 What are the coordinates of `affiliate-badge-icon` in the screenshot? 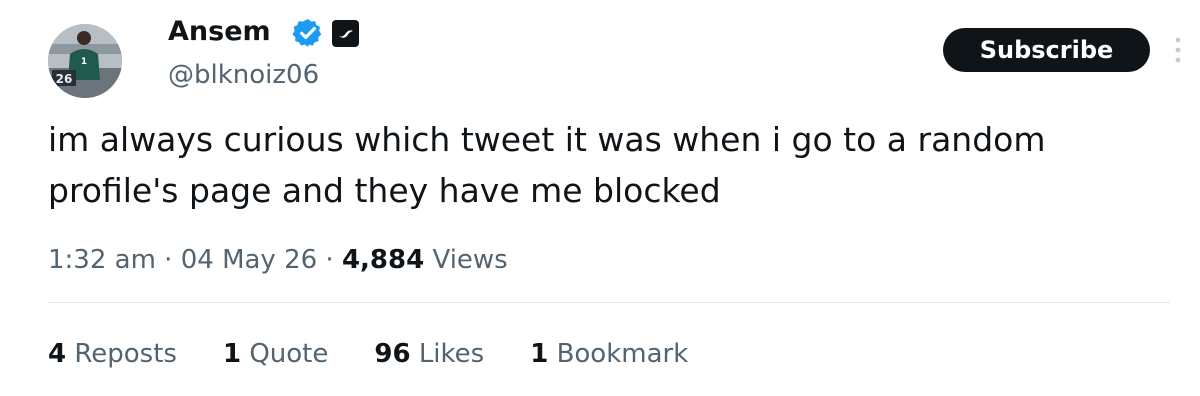 It's located at (345, 33).